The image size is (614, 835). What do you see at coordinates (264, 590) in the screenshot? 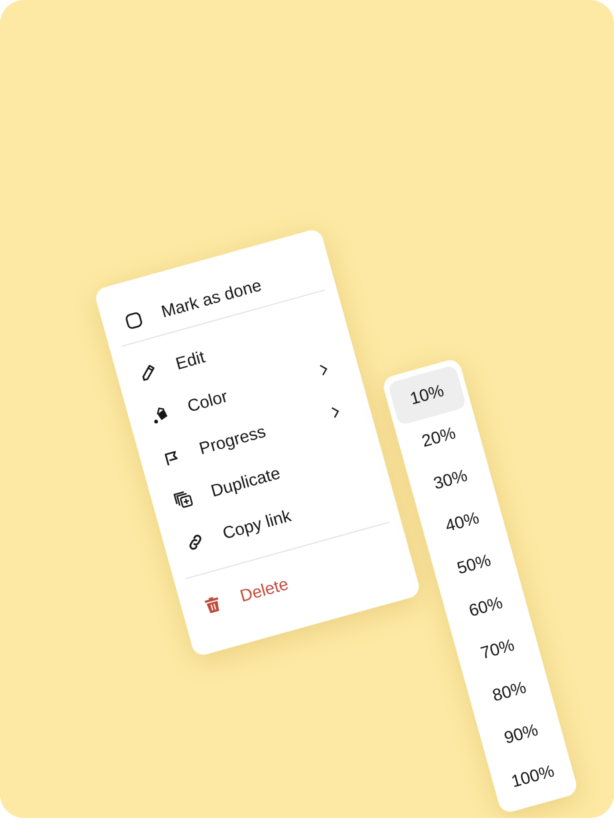
I see `delete-item: Delete` at bounding box center [264, 590].